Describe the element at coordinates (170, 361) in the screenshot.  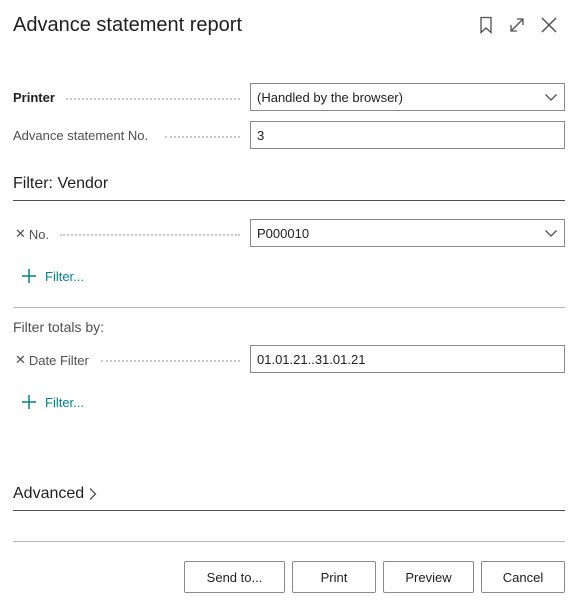
I see `date-filter-leader` at that location.